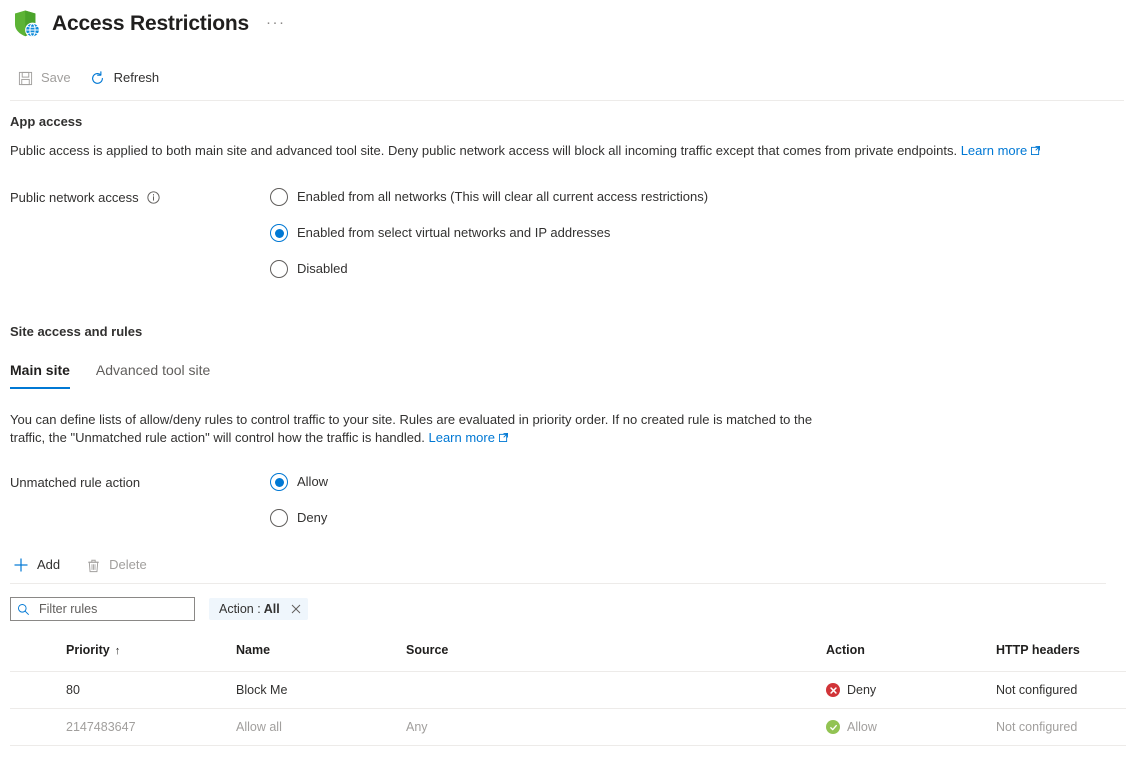 The image size is (1126, 774). What do you see at coordinates (21, 565) in the screenshot?
I see `plus-icon` at bounding box center [21, 565].